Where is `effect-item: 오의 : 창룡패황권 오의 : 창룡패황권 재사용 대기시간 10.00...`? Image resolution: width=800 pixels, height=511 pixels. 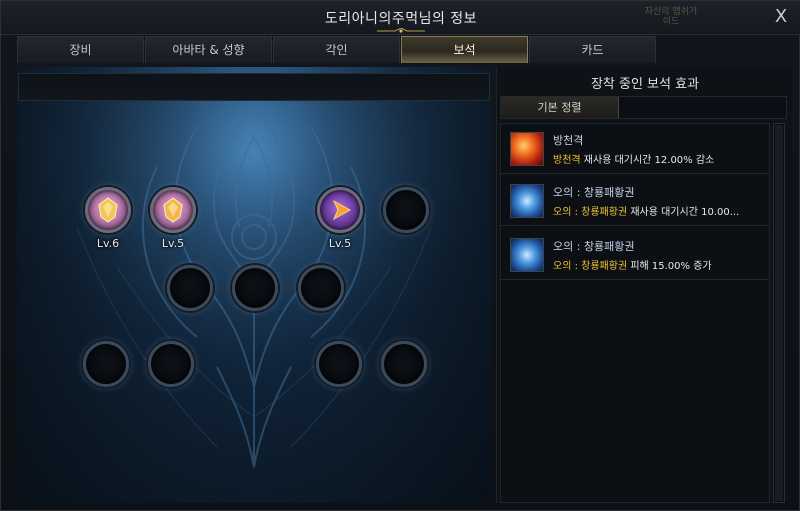
effect-item: 오의 : 창룡패황권 오의 : 창룡패황권 재사용 대기시간 10.00... is located at coordinates (635, 201).